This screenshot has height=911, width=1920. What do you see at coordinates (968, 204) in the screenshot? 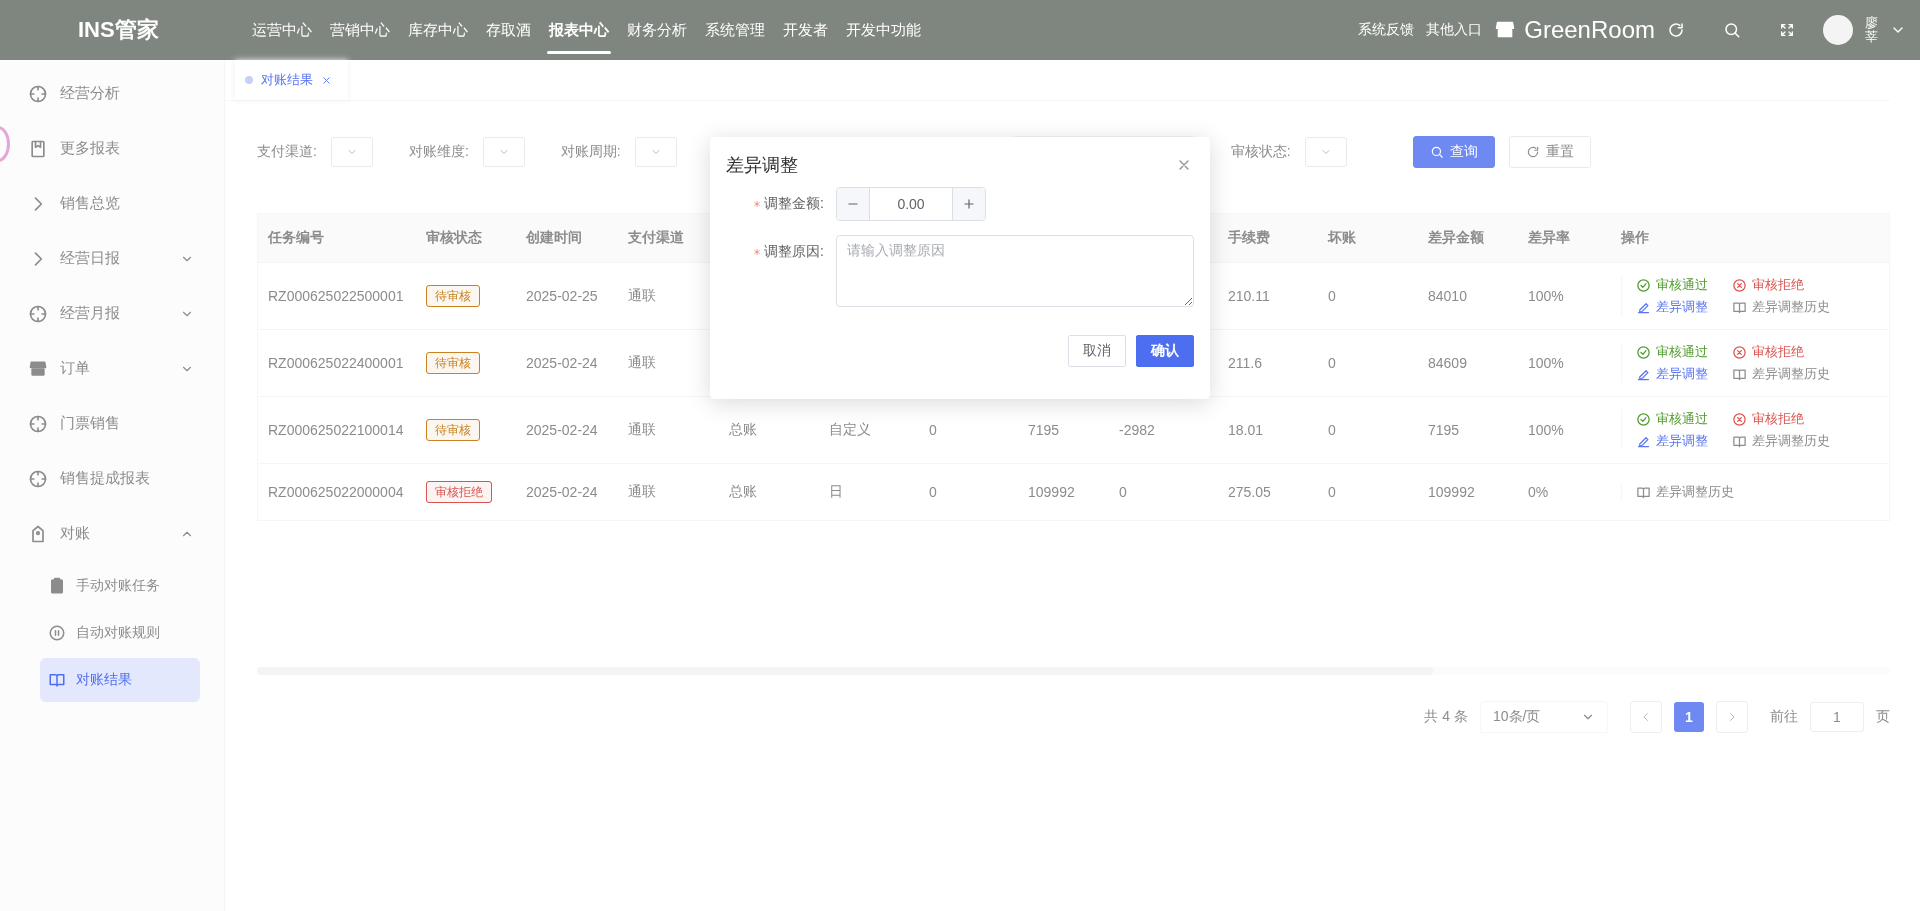
I see `increment-button` at bounding box center [968, 204].